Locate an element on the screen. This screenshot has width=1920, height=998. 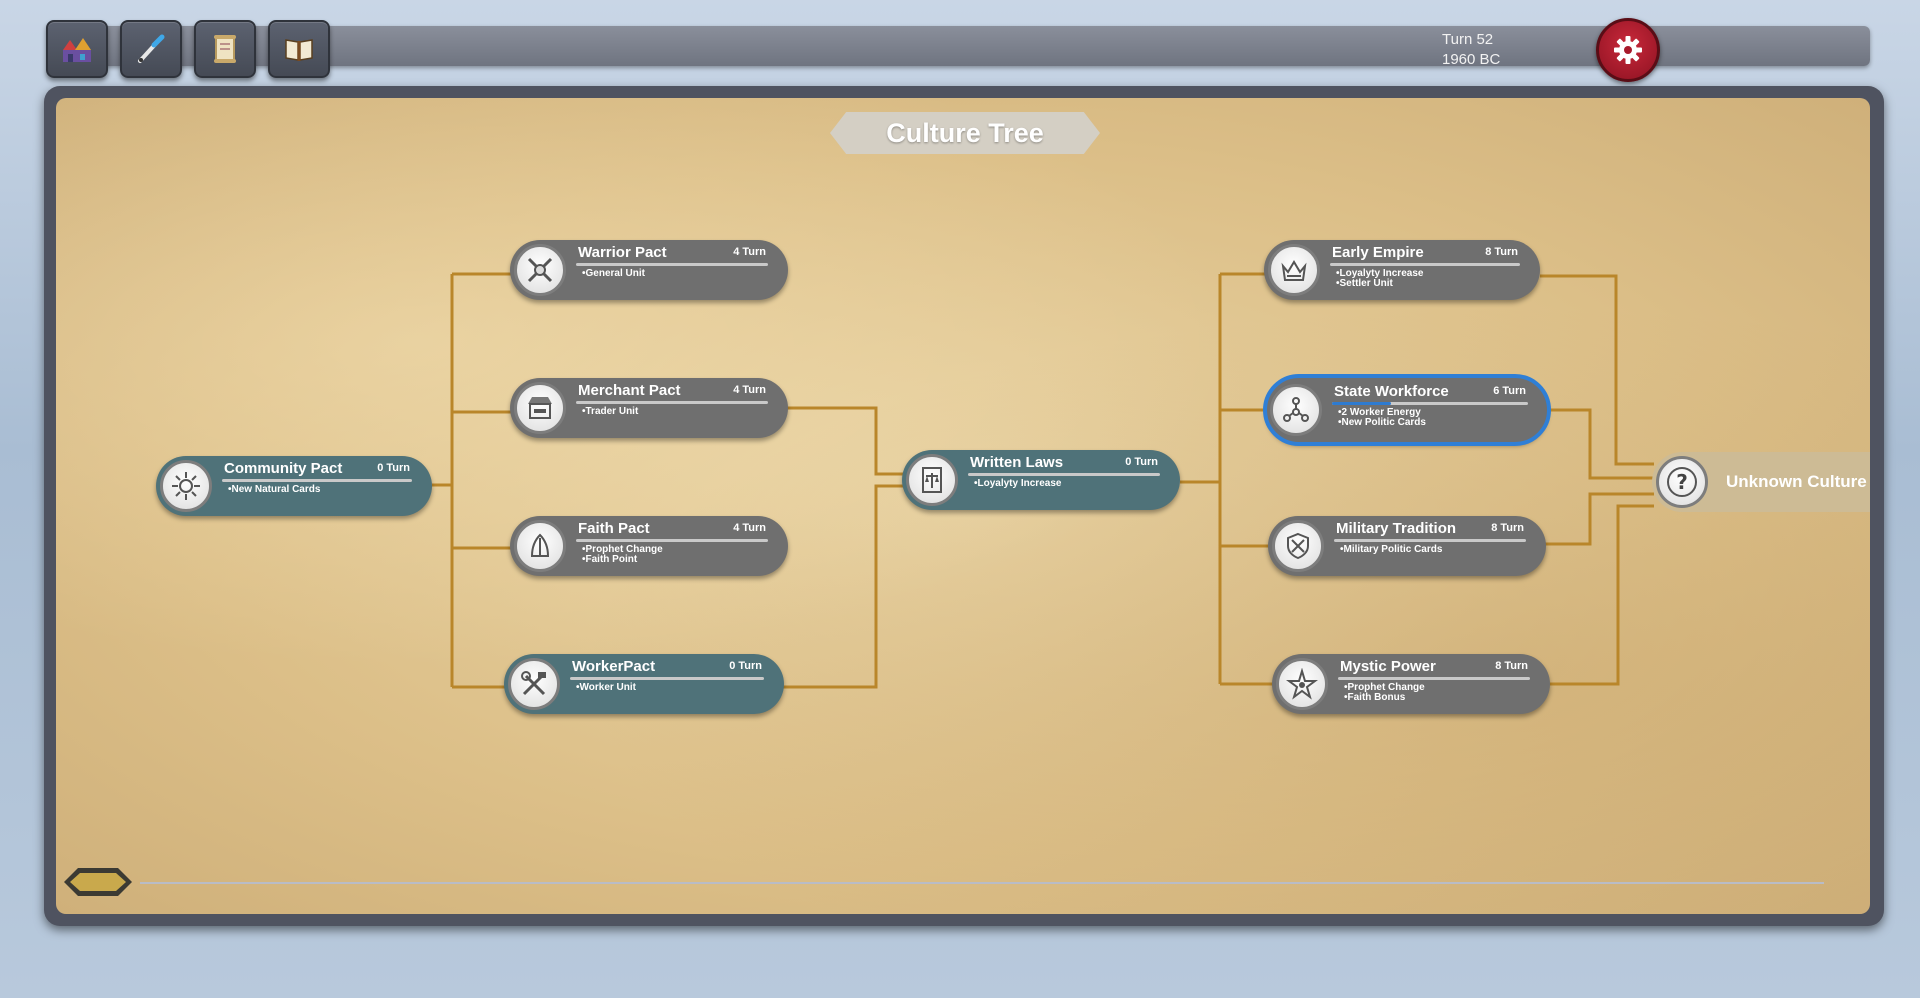
node-title: Merchant Pact is located at coordinates (629, 390).